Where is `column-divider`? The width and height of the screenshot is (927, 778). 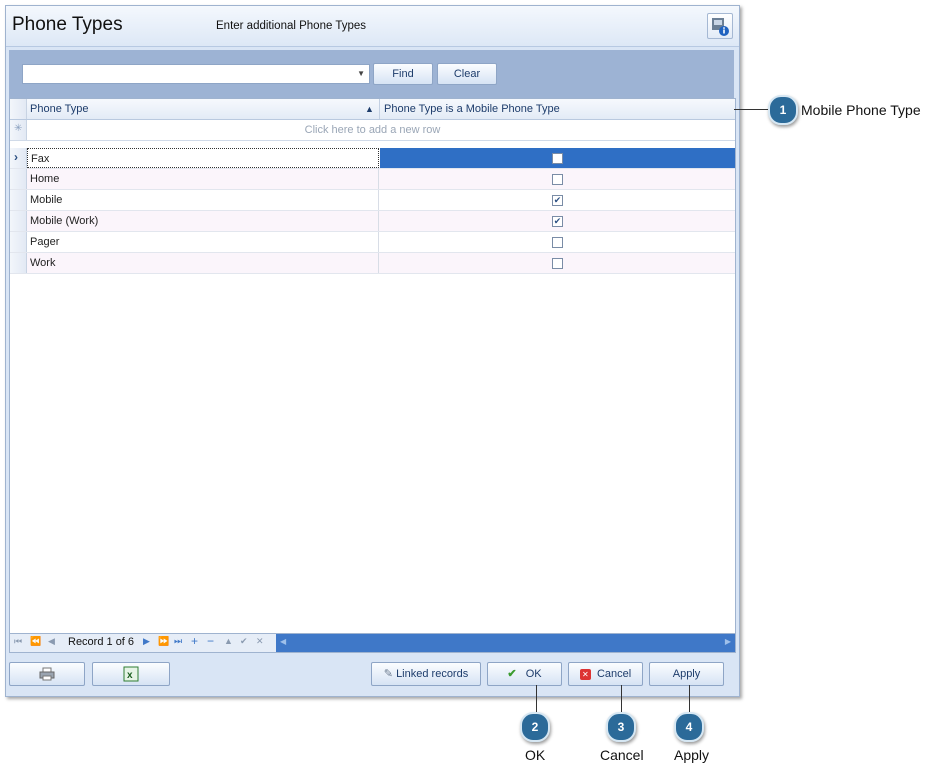
column-divider is located at coordinates (379, 109).